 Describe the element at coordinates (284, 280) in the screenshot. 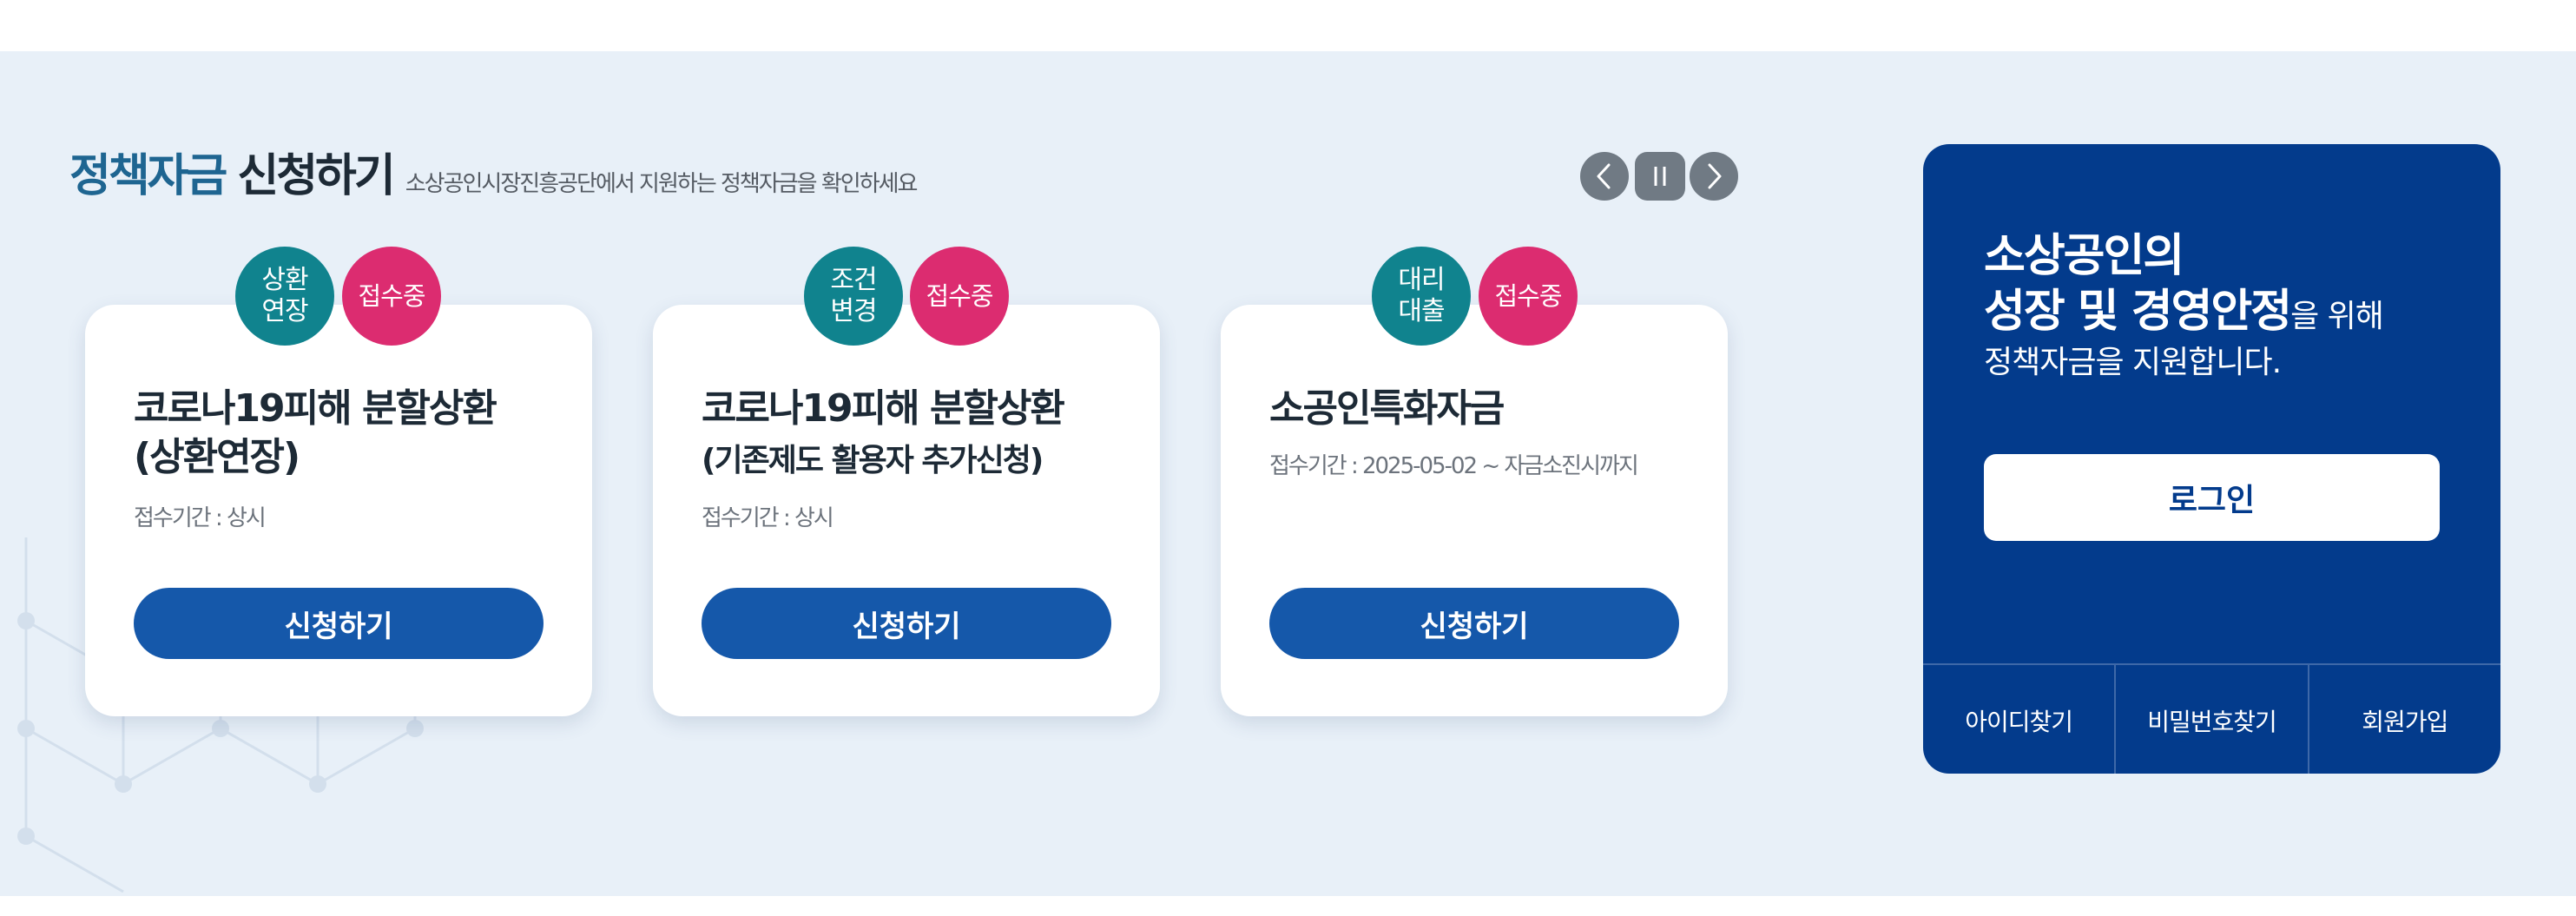

I see `type-badge-line1: 상환` at that location.